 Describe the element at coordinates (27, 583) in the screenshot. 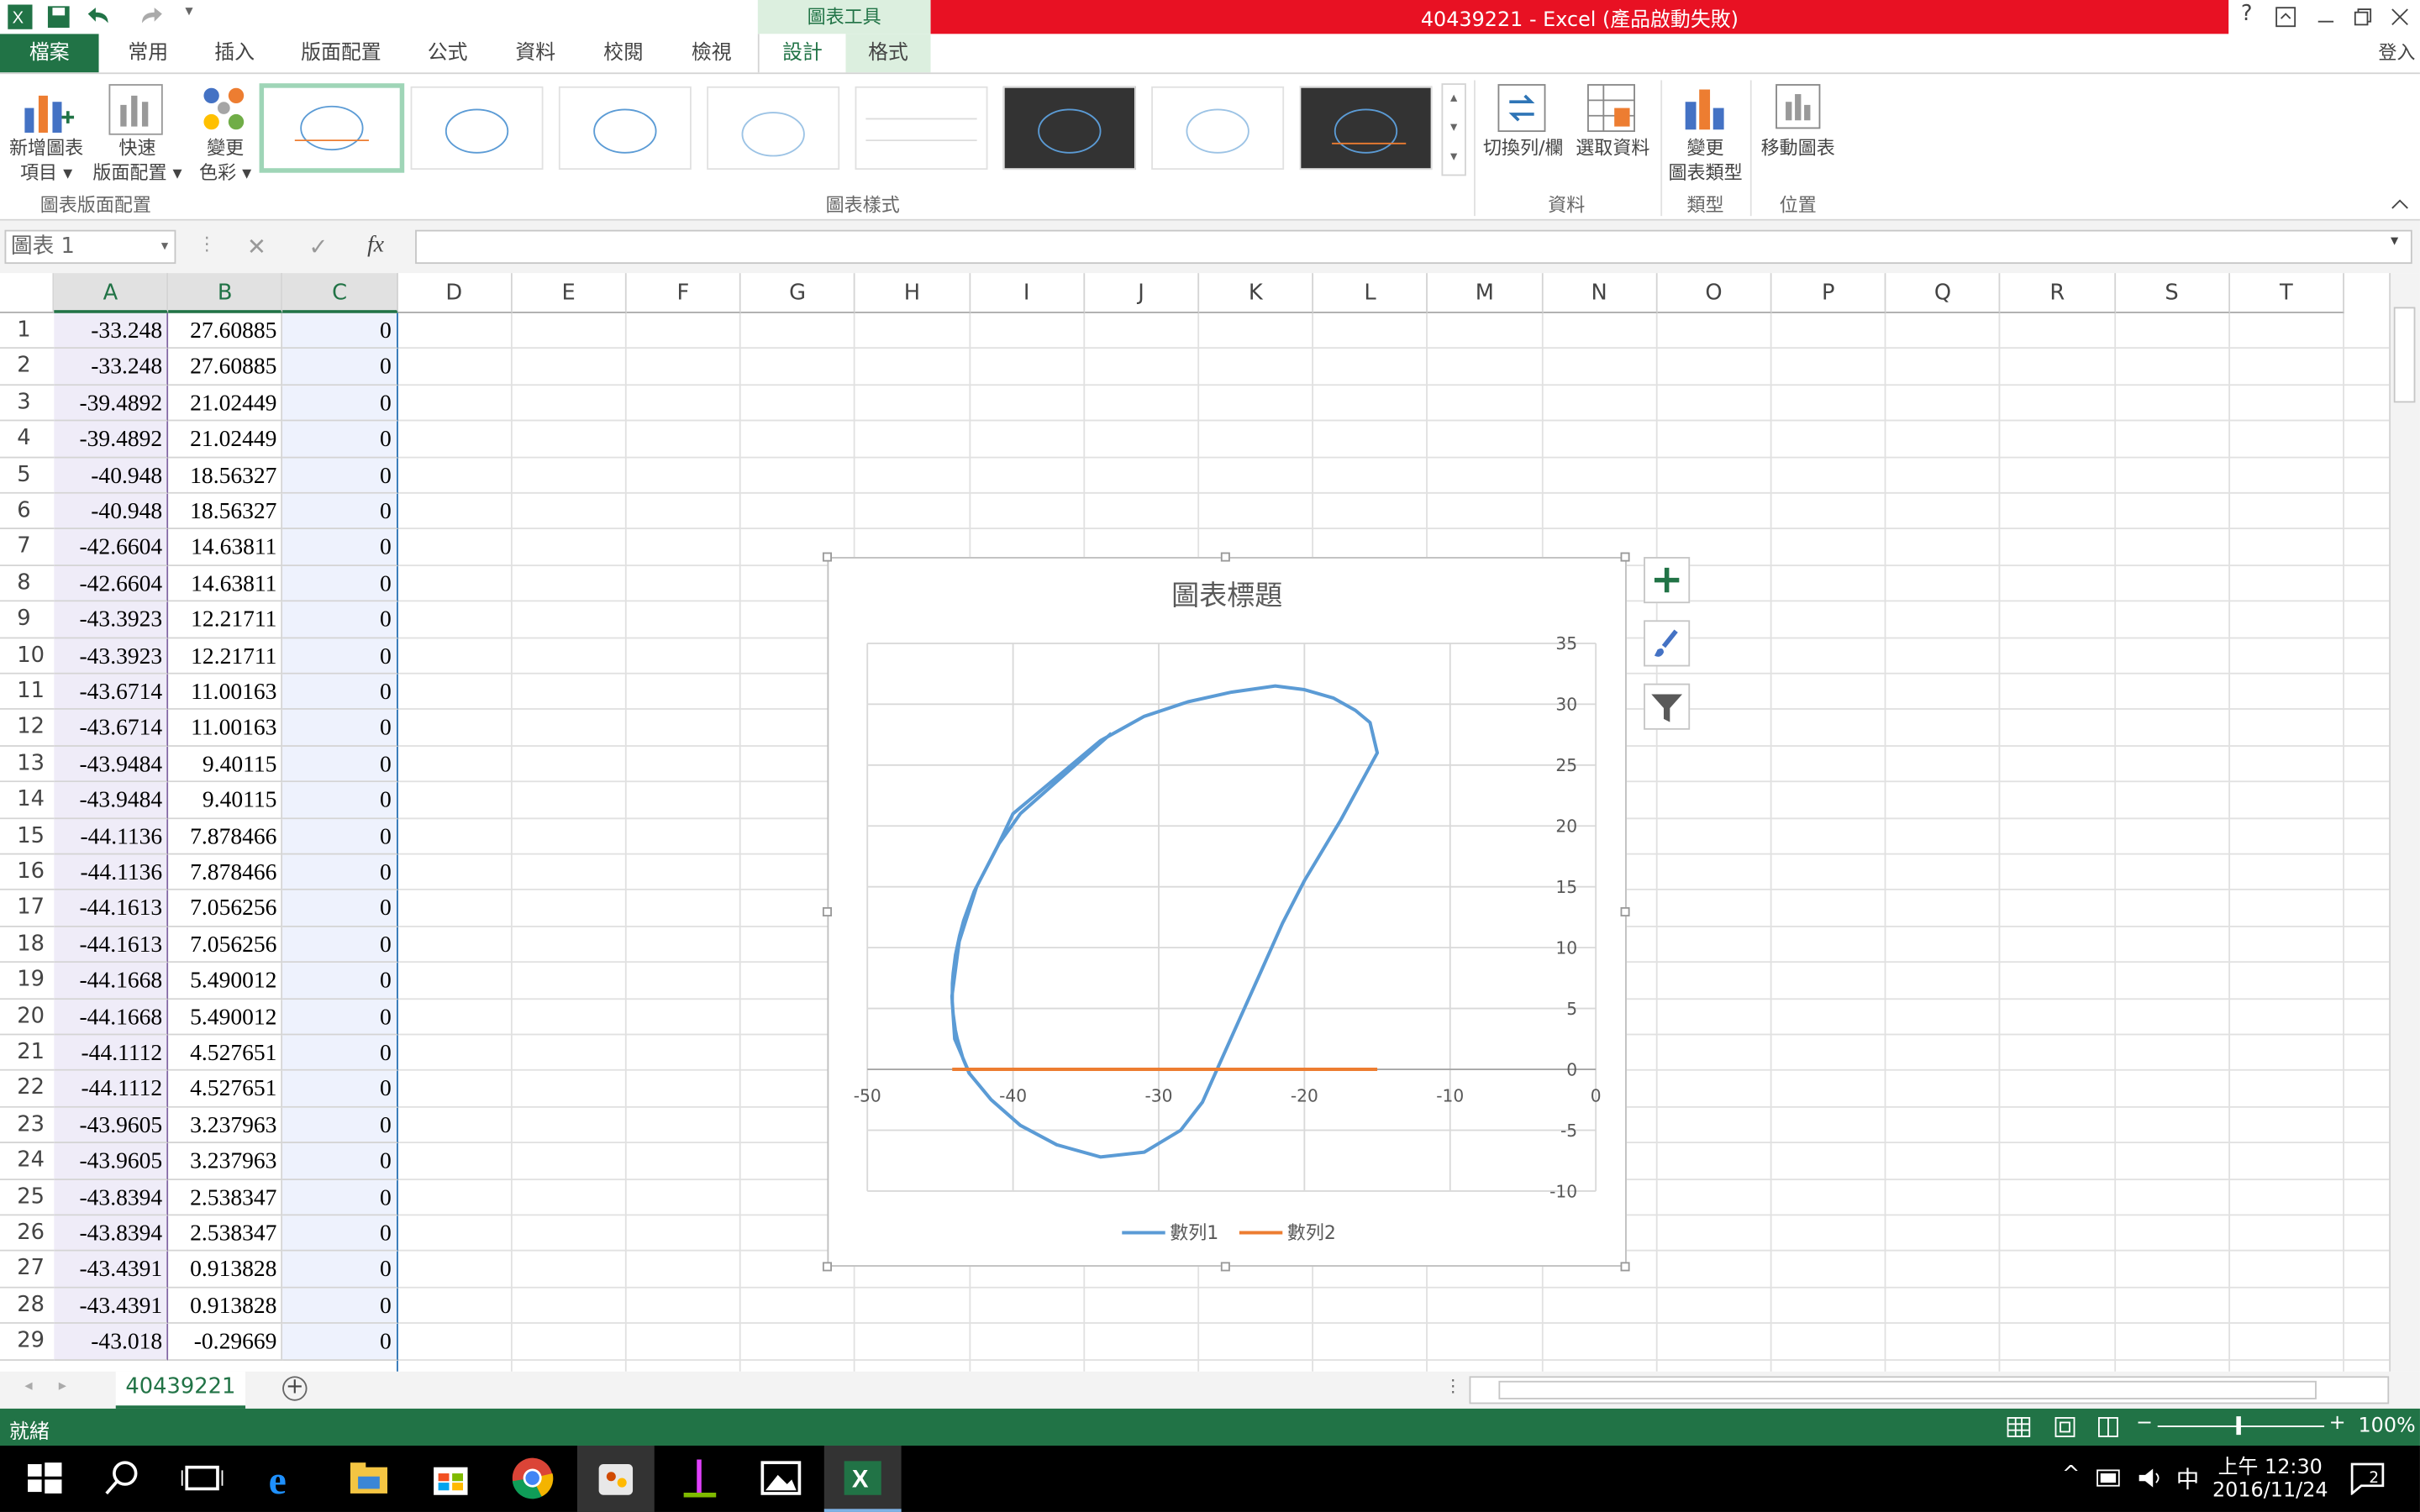

I see `row-header: 8` at that location.